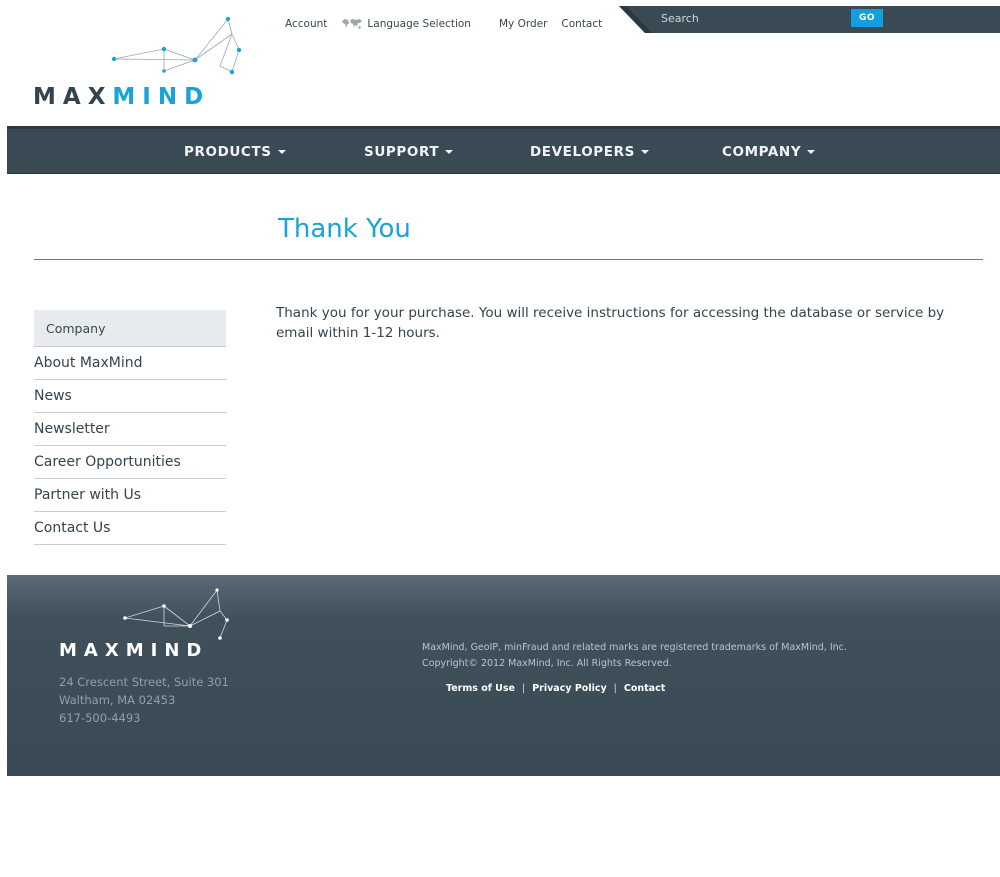 This screenshot has height=877, width=1000. I want to click on sidebar-heading: Company, so click(130, 328).